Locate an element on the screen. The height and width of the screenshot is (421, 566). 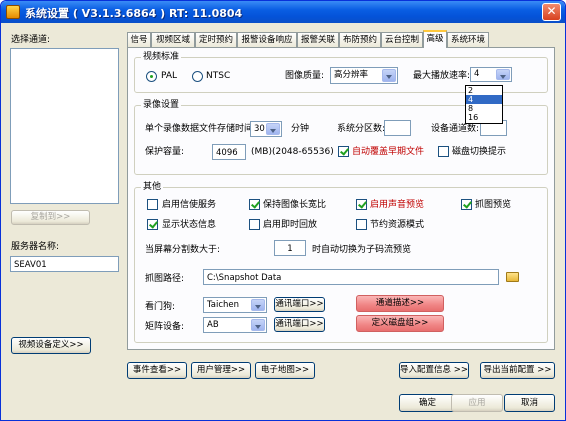
emap-button: 电子地图>> is located at coordinates (285, 370).